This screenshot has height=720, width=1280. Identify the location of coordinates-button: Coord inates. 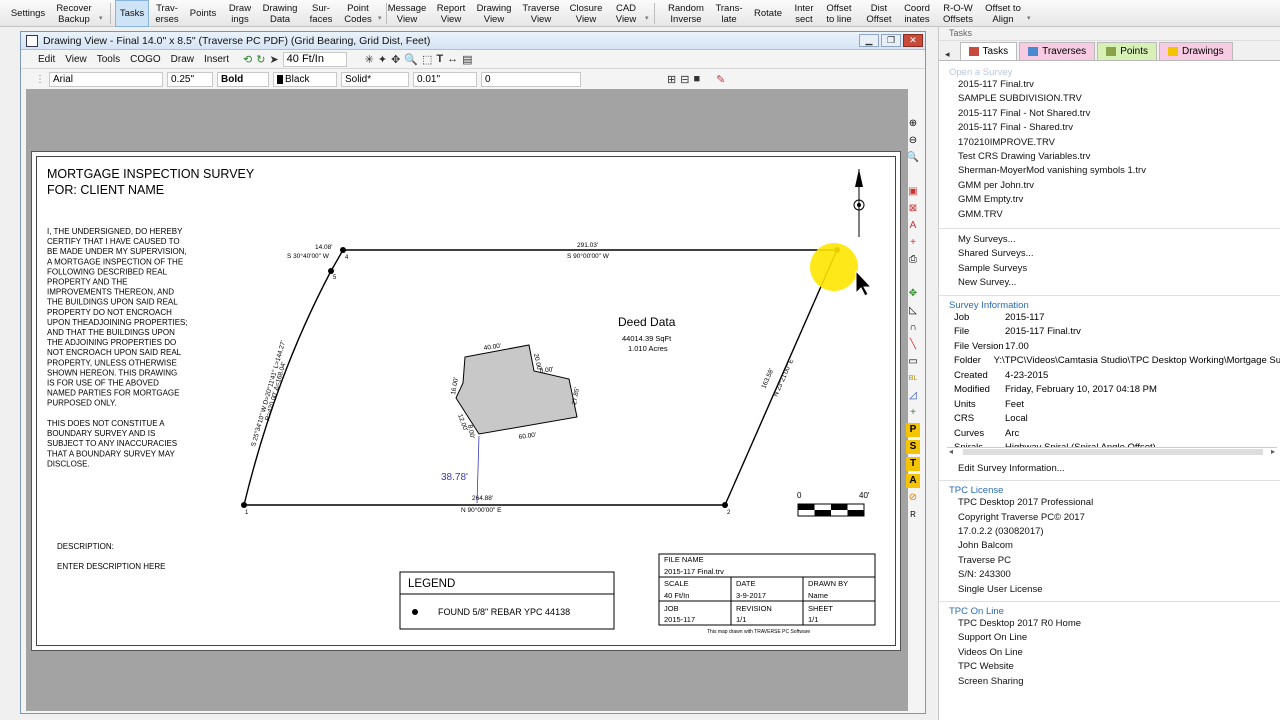
(917, 13).